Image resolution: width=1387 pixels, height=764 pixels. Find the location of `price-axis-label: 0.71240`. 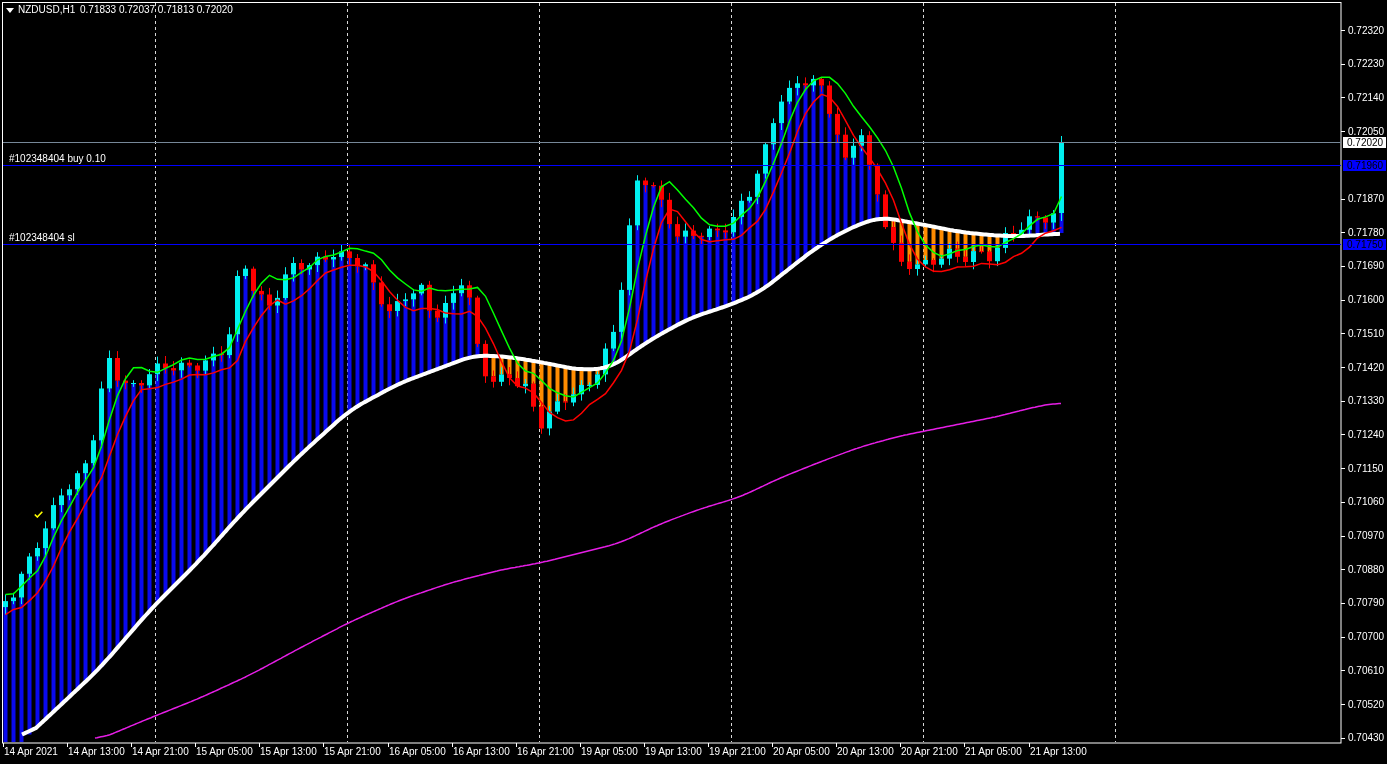

price-axis-label: 0.71240 is located at coordinates (1366, 434).